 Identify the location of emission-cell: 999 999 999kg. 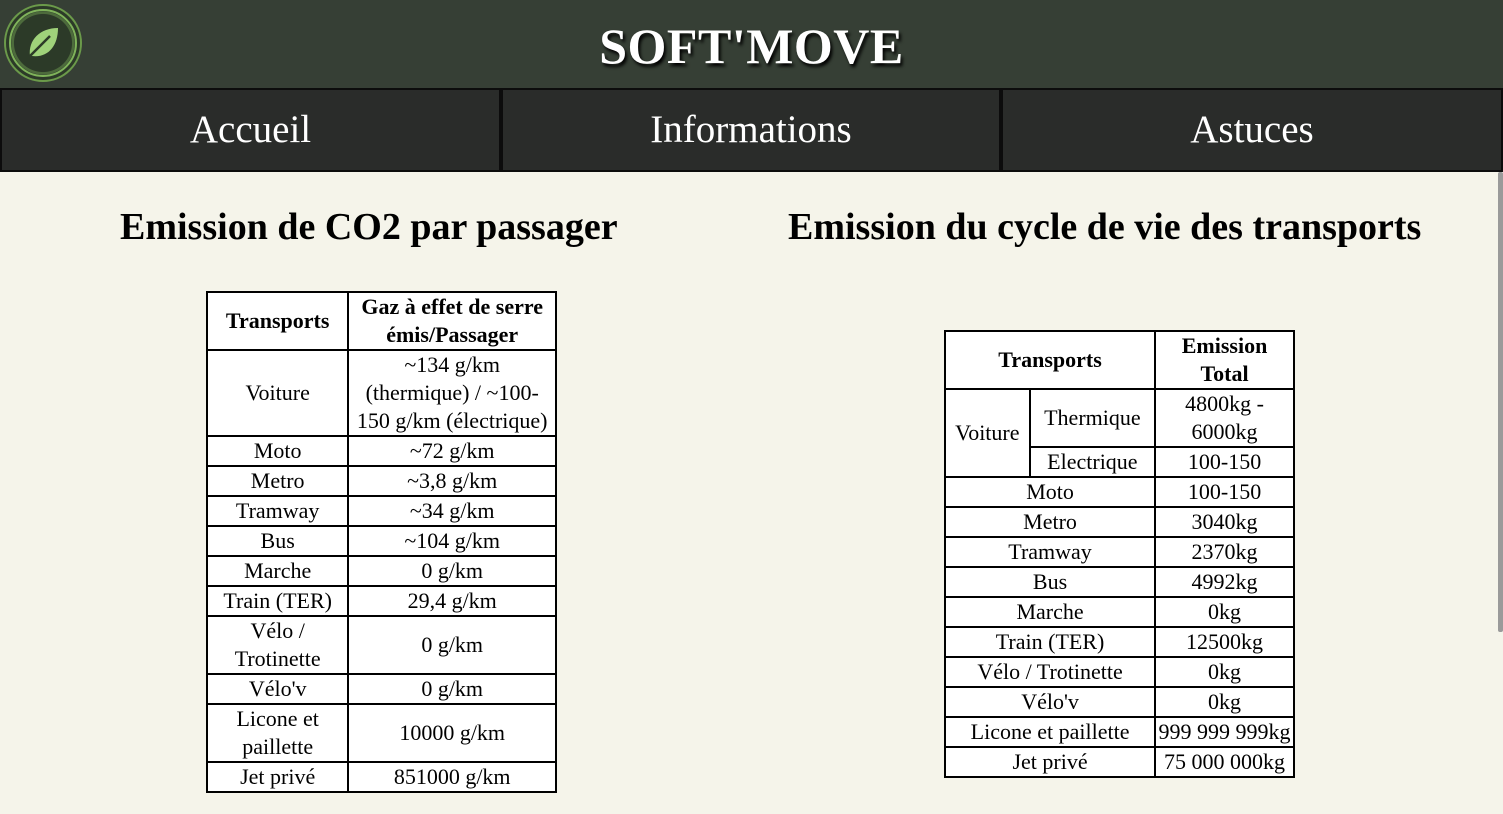
(1224, 732).